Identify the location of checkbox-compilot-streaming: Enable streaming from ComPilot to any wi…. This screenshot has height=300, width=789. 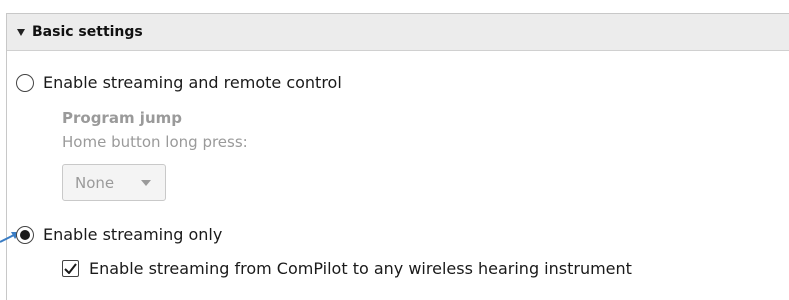
(347, 268).